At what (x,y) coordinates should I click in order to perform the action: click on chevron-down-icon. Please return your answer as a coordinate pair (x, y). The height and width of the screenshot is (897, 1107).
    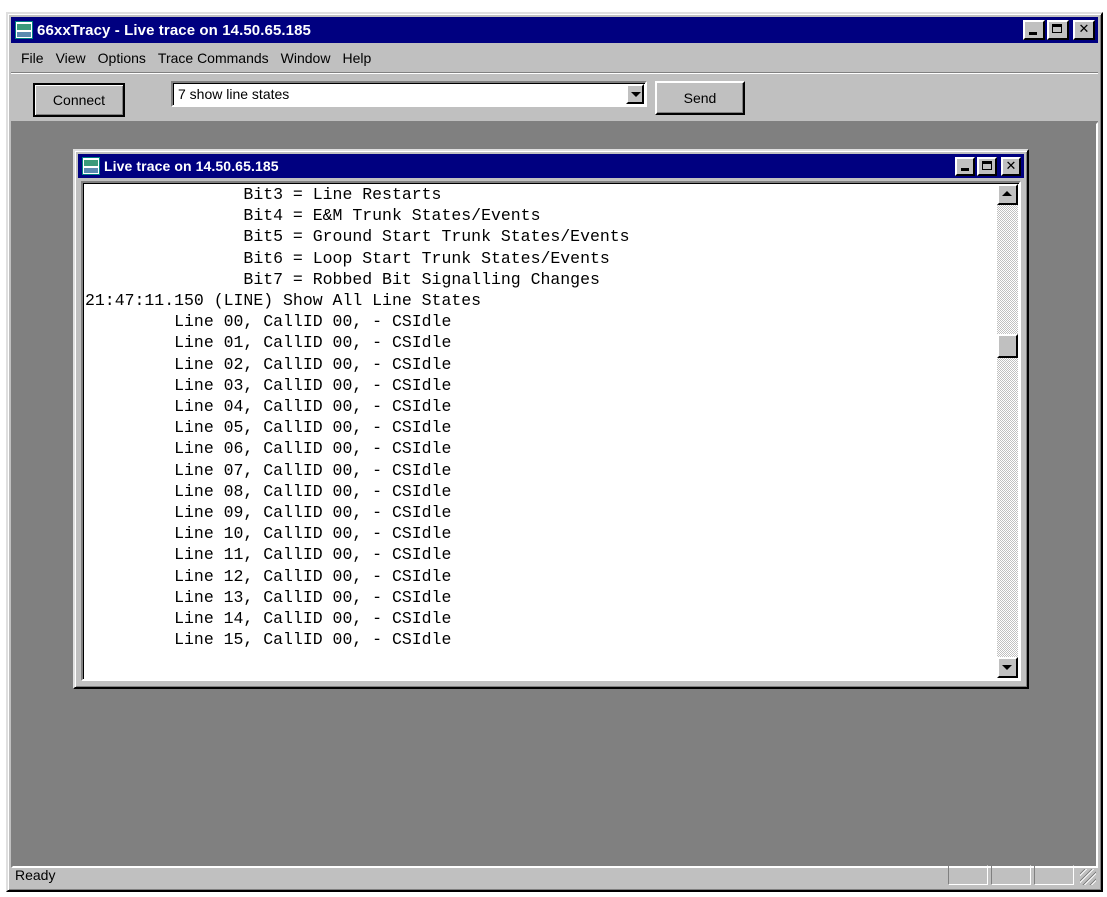
    Looking at the image, I should click on (635, 94).